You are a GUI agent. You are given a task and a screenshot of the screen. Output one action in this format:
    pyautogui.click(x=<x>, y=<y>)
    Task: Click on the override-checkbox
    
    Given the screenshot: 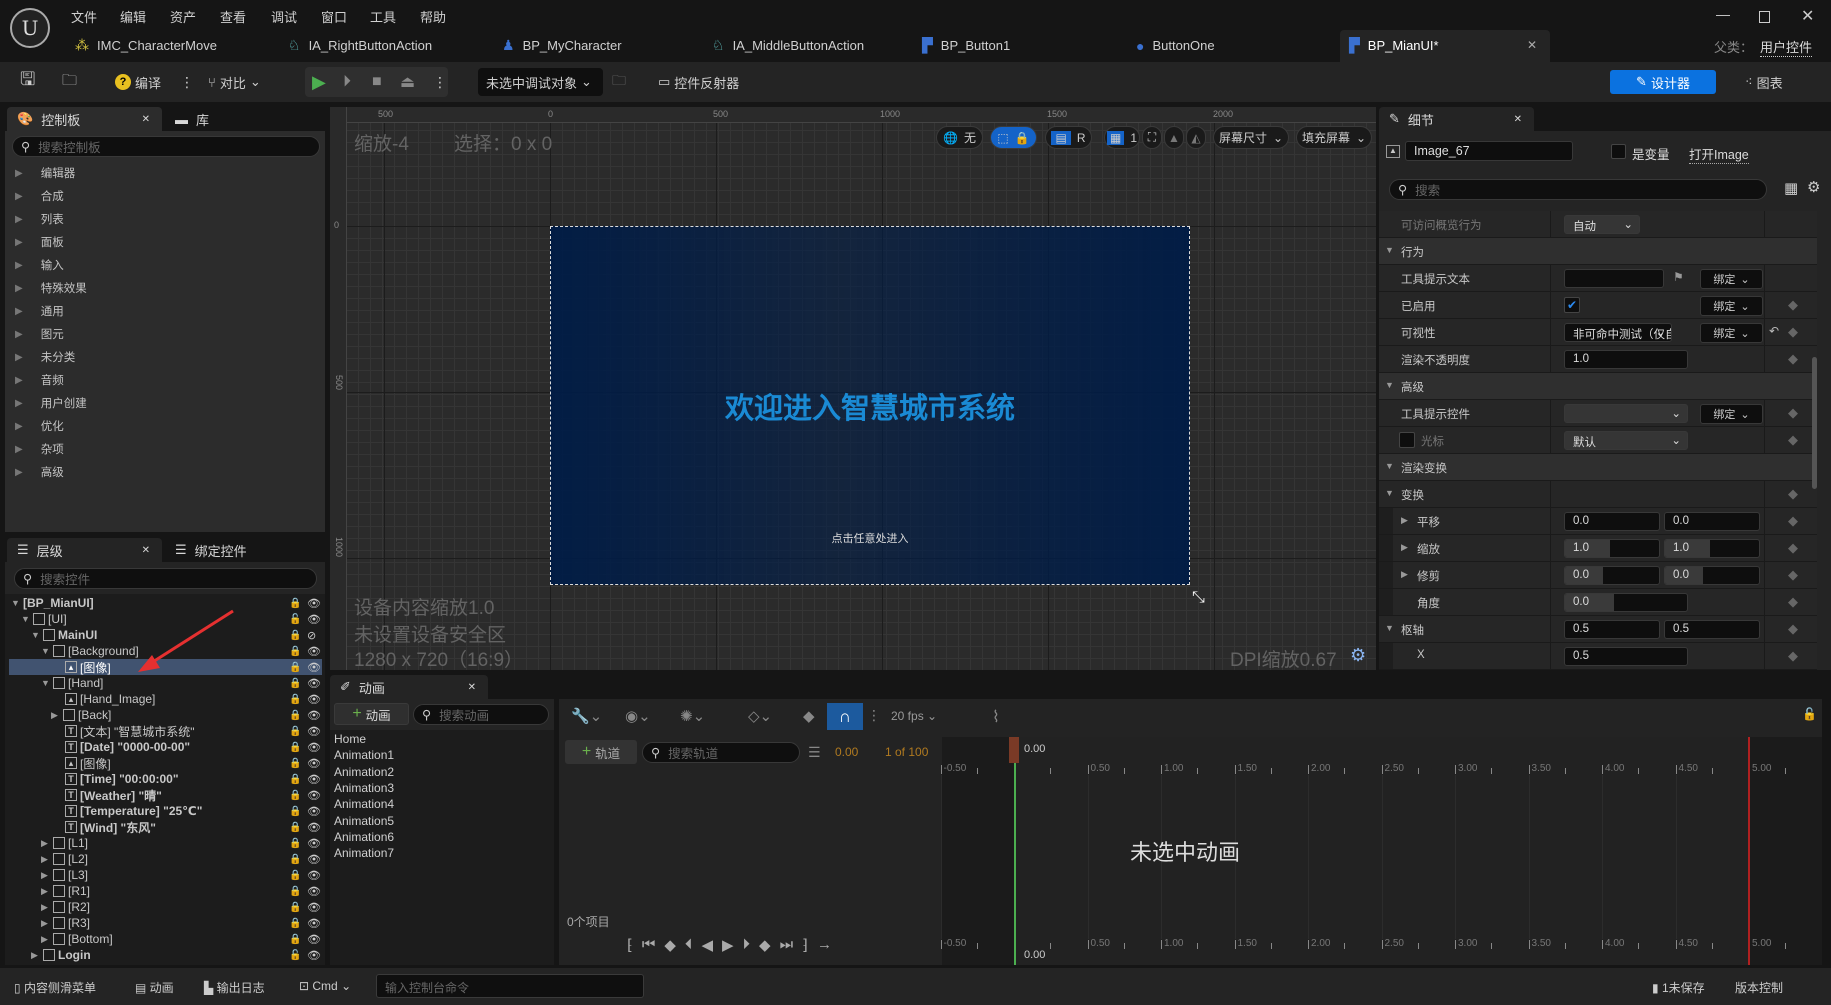 What is the action you would take?
    pyautogui.click(x=1407, y=440)
    